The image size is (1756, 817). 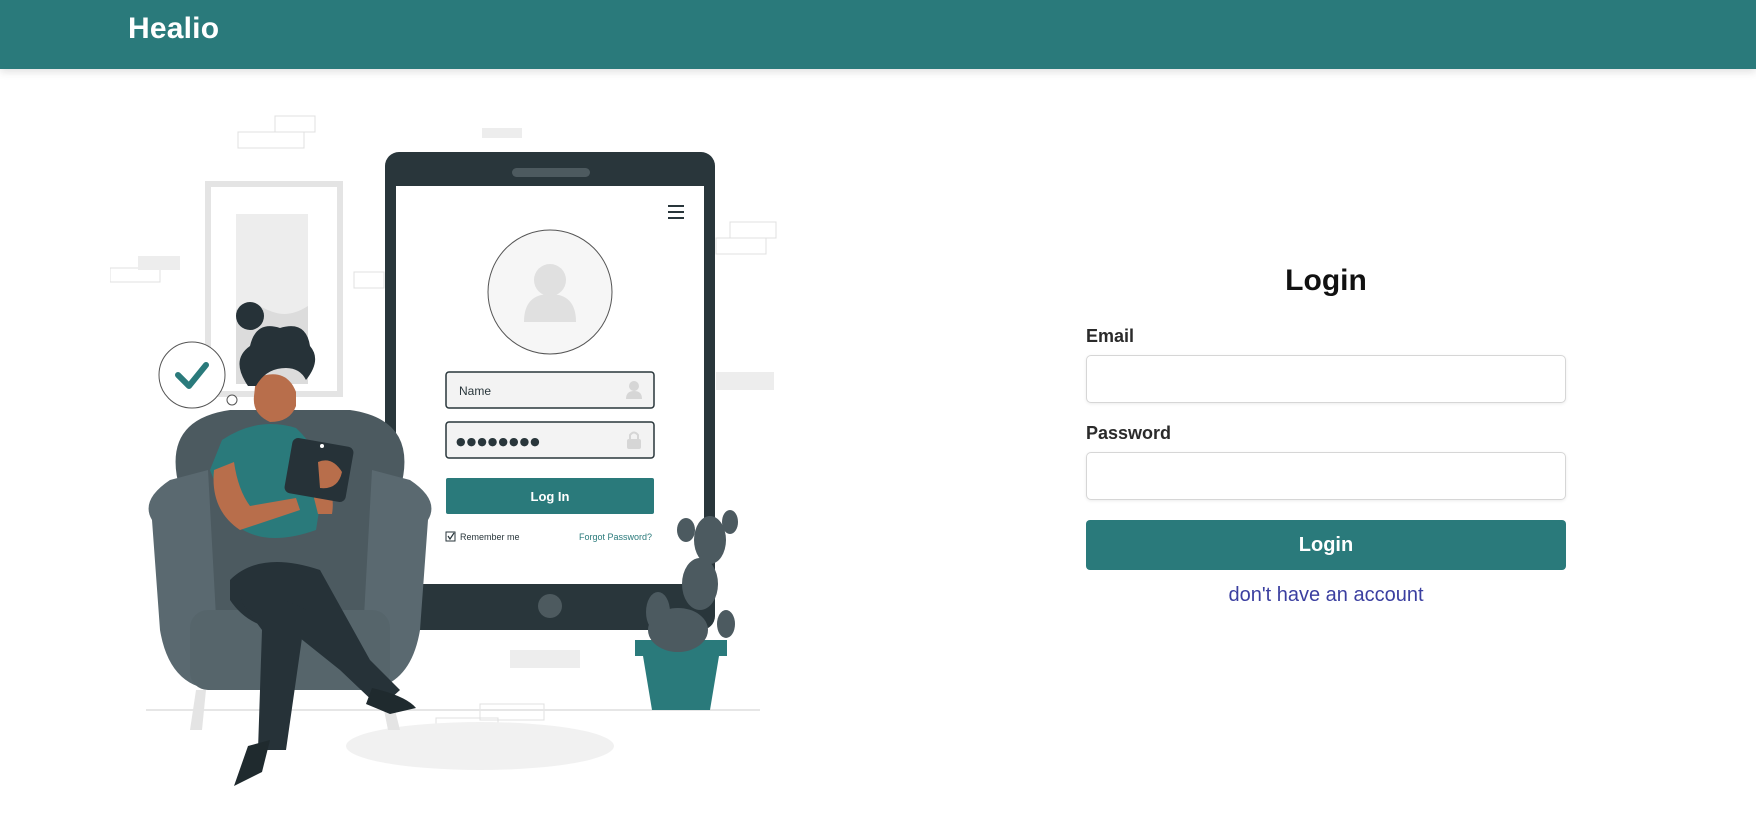 What do you see at coordinates (1129, 433) in the screenshot?
I see `password-label: Password` at bounding box center [1129, 433].